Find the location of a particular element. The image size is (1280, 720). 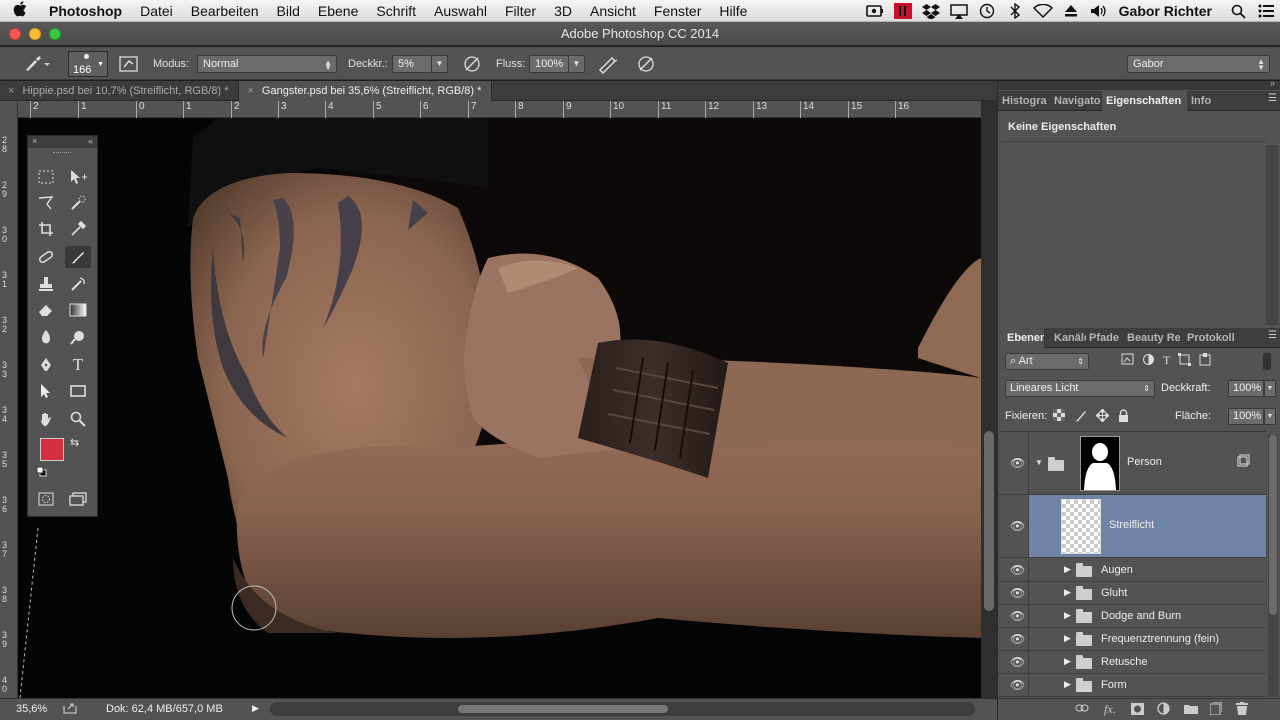

history-brush-tool-icon is located at coordinates (78, 284).